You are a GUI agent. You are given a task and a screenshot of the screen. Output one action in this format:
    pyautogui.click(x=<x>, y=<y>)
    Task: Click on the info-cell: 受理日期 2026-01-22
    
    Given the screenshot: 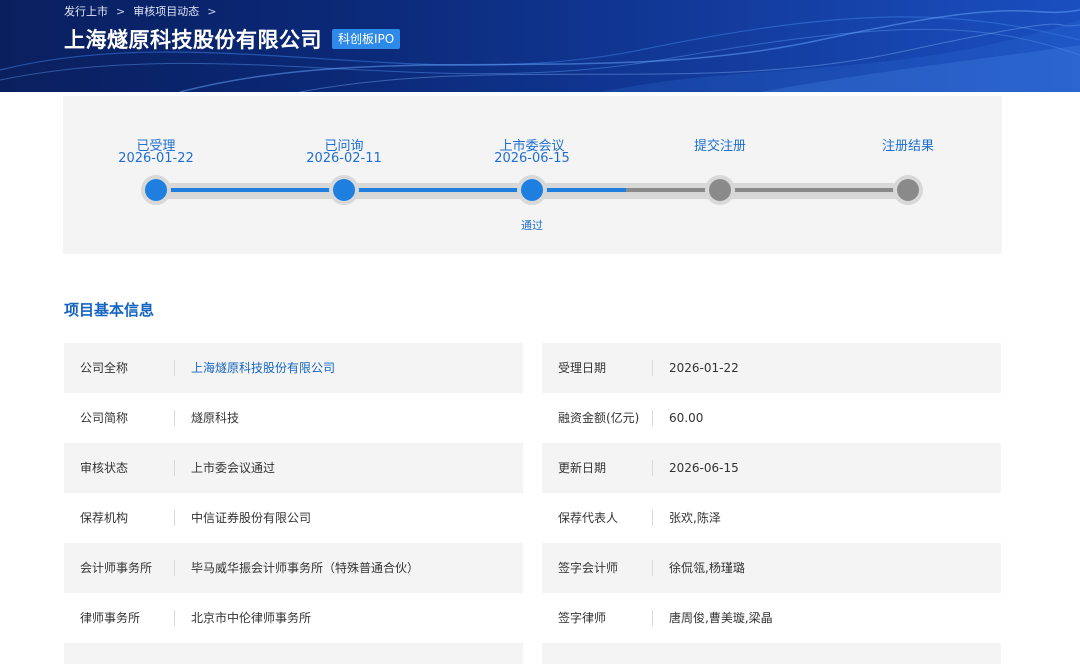 What is the action you would take?
    pyautogui.click(x=771, y=368)
    